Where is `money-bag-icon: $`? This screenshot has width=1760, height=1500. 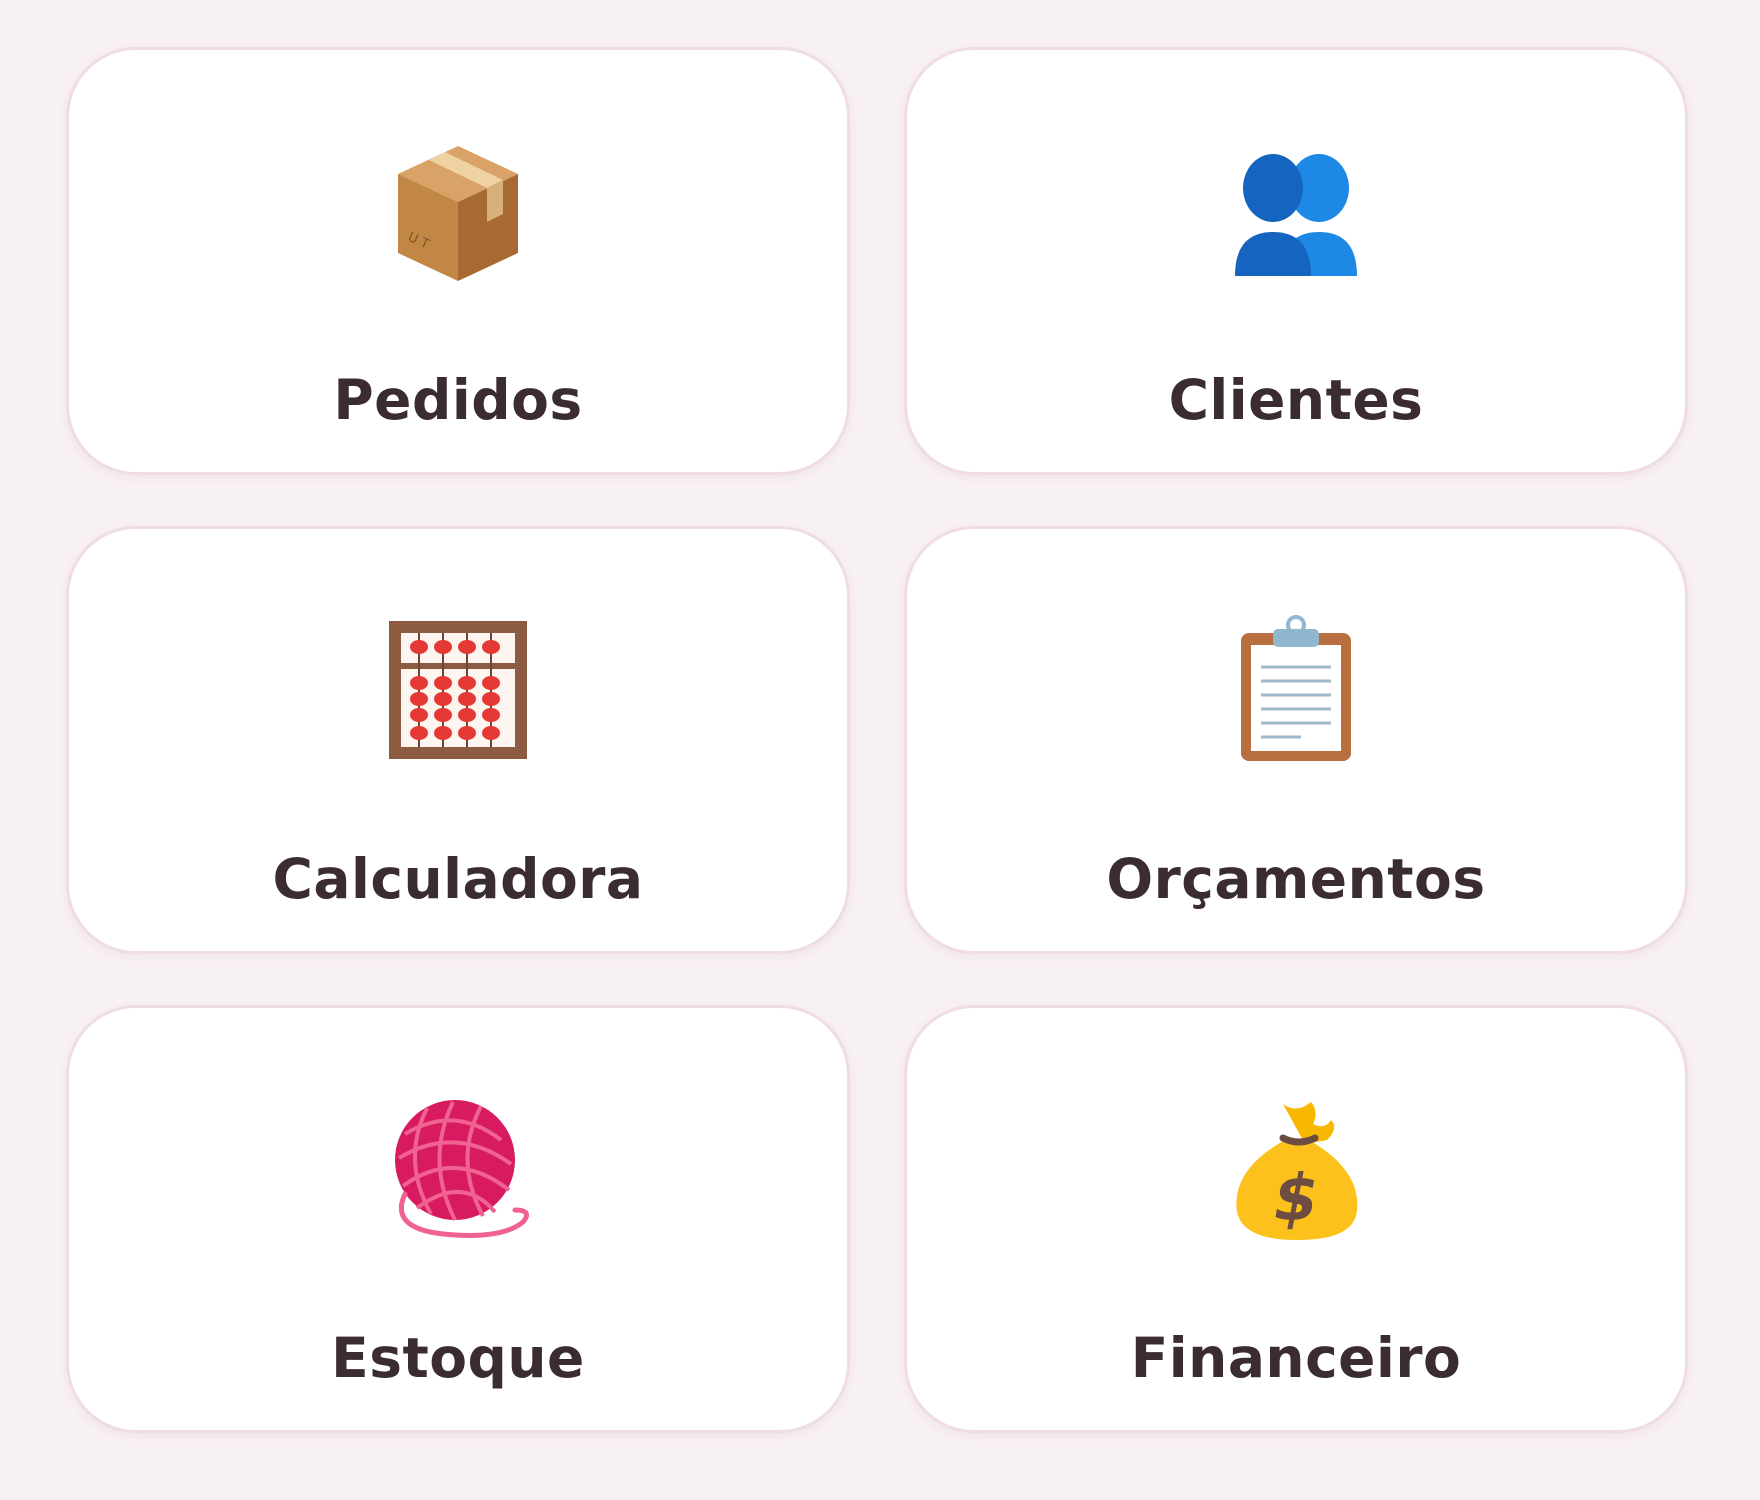 money-bag-icon: $ is located at coordinates (1296, 1169).